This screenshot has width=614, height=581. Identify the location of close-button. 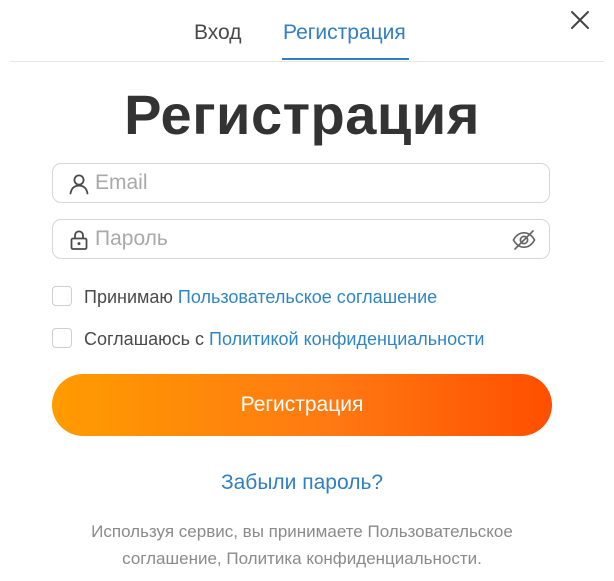
(580, 20).